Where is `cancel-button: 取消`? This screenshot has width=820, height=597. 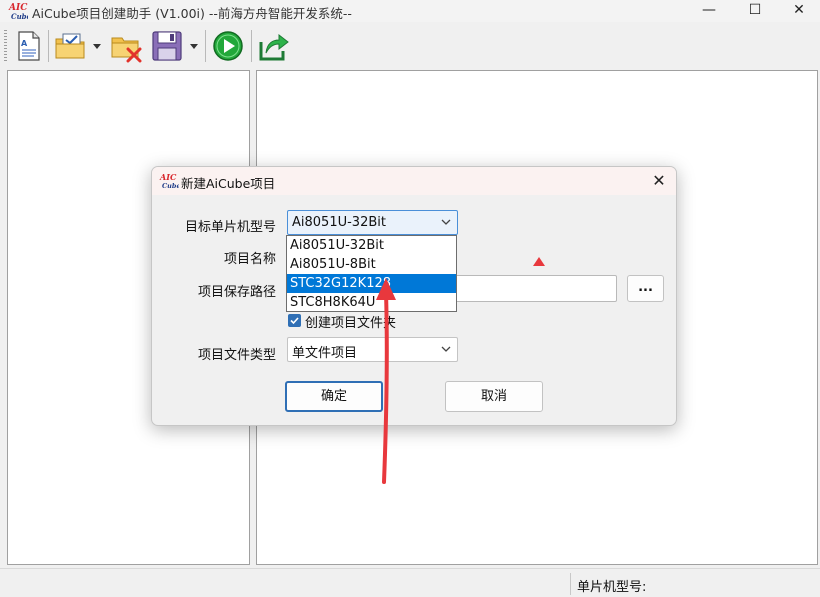
cancel-button: 取消 is located at coordinates (494, 396).